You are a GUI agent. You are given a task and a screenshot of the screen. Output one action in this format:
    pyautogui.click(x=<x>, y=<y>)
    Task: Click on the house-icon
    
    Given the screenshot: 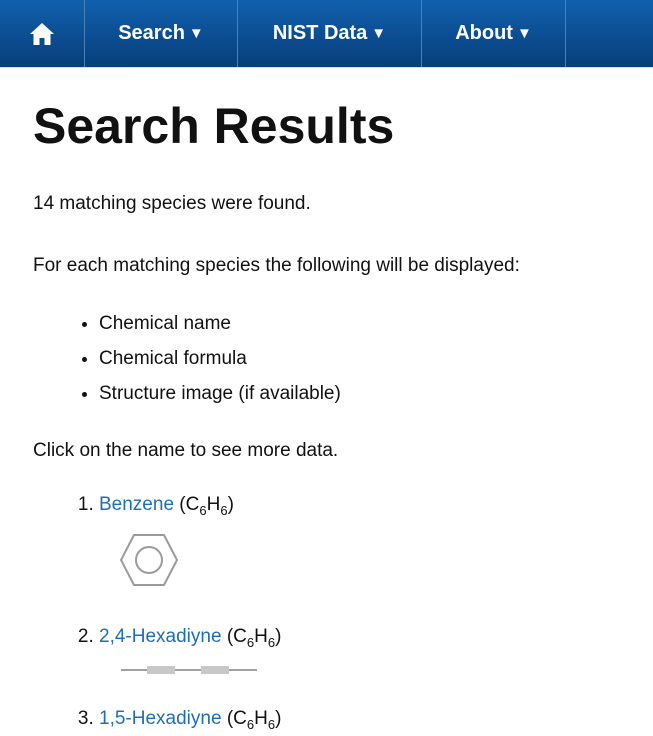 What is the action you would take?
    pyautogui.click(x=42, y=33)
    